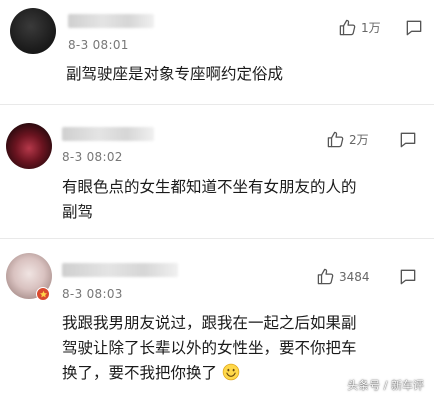  I want to click on comment-text-line: 我跟我男朋友说过，跟我在一起之后如果副, so click(209, 323).